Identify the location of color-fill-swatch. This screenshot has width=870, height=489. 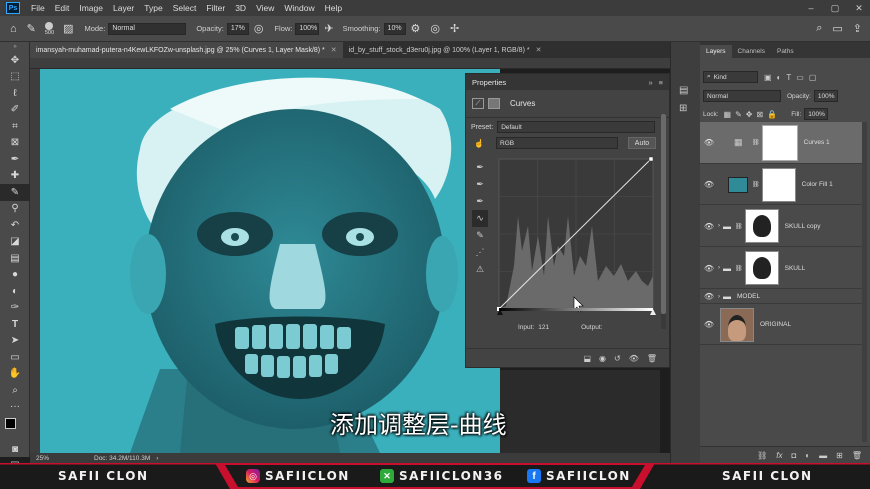
(738, 184).